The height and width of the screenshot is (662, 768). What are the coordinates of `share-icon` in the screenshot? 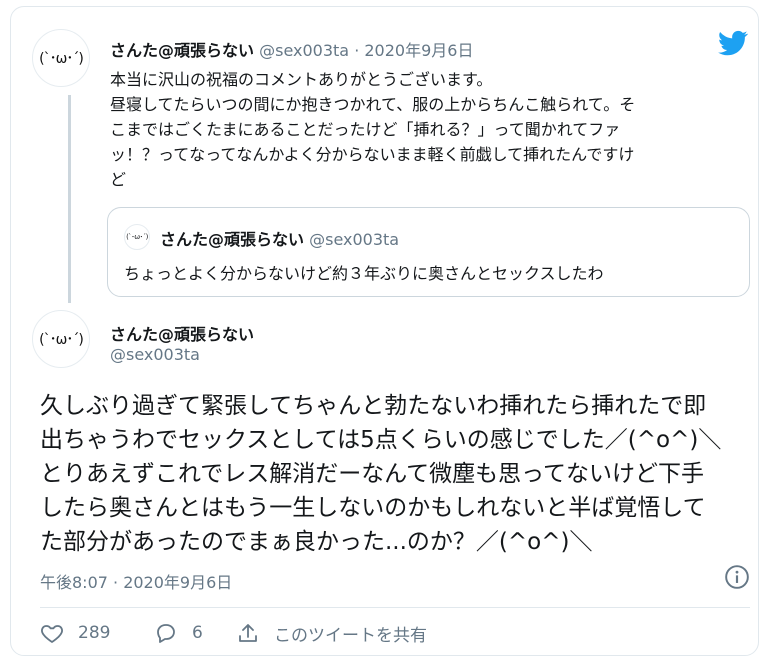 It's located at (248, 632).